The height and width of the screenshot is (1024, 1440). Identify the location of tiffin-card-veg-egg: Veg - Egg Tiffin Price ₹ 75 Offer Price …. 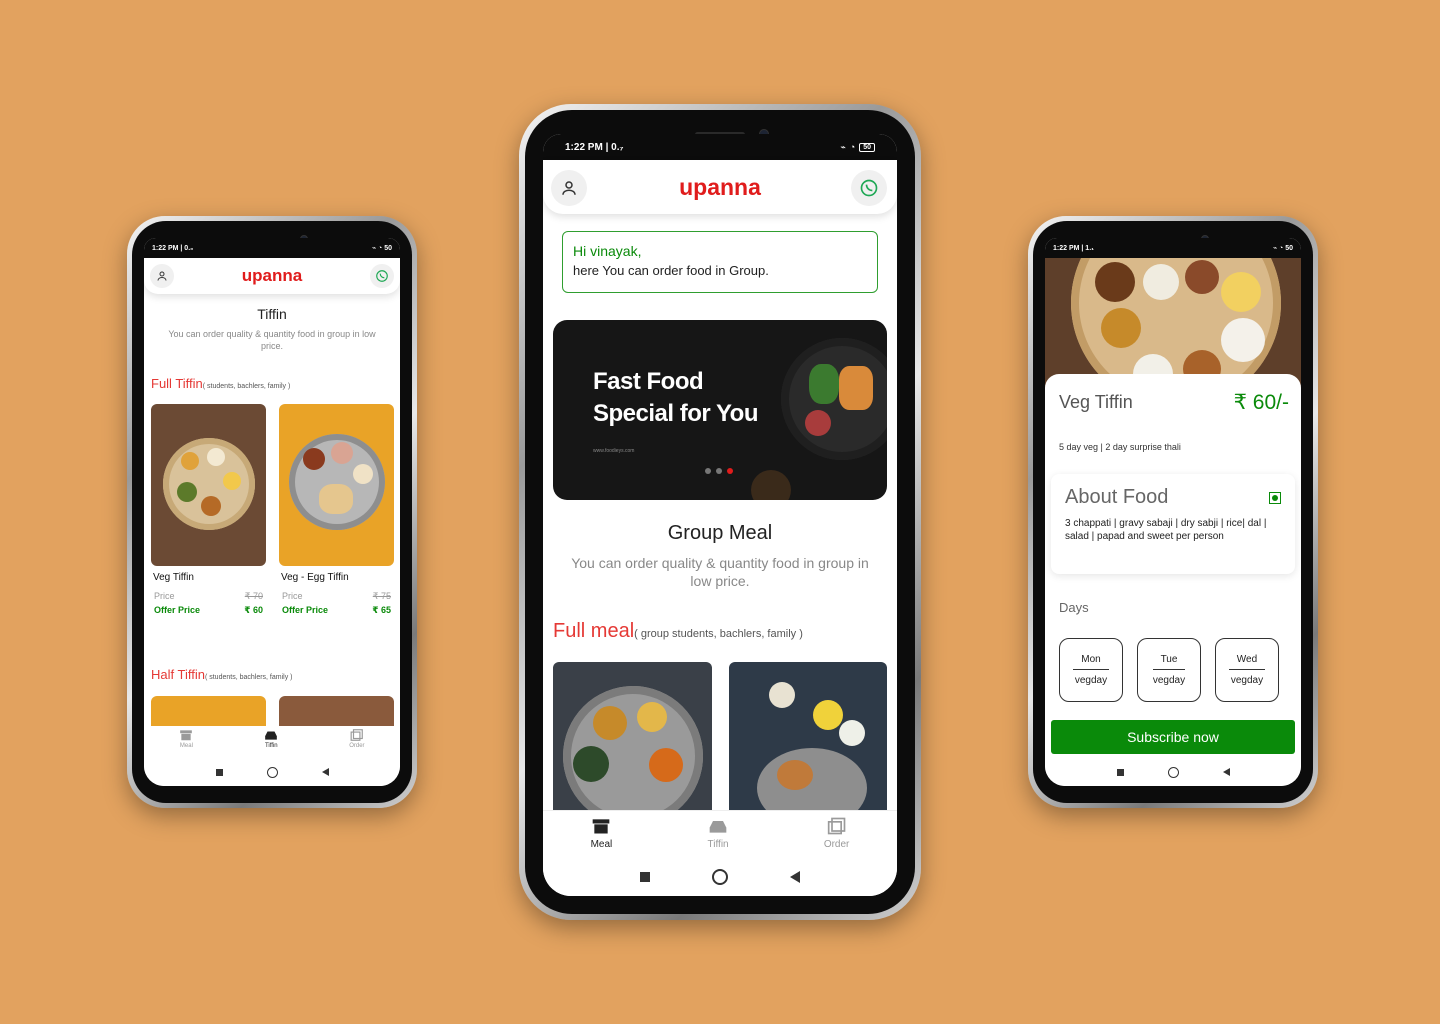
(336, 515).